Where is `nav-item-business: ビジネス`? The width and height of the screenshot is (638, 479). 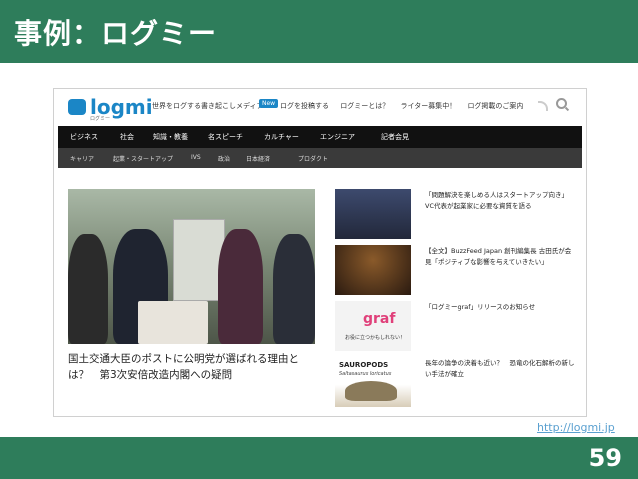
nav-item-business: ビジネス is located at coordinates (84, 137).